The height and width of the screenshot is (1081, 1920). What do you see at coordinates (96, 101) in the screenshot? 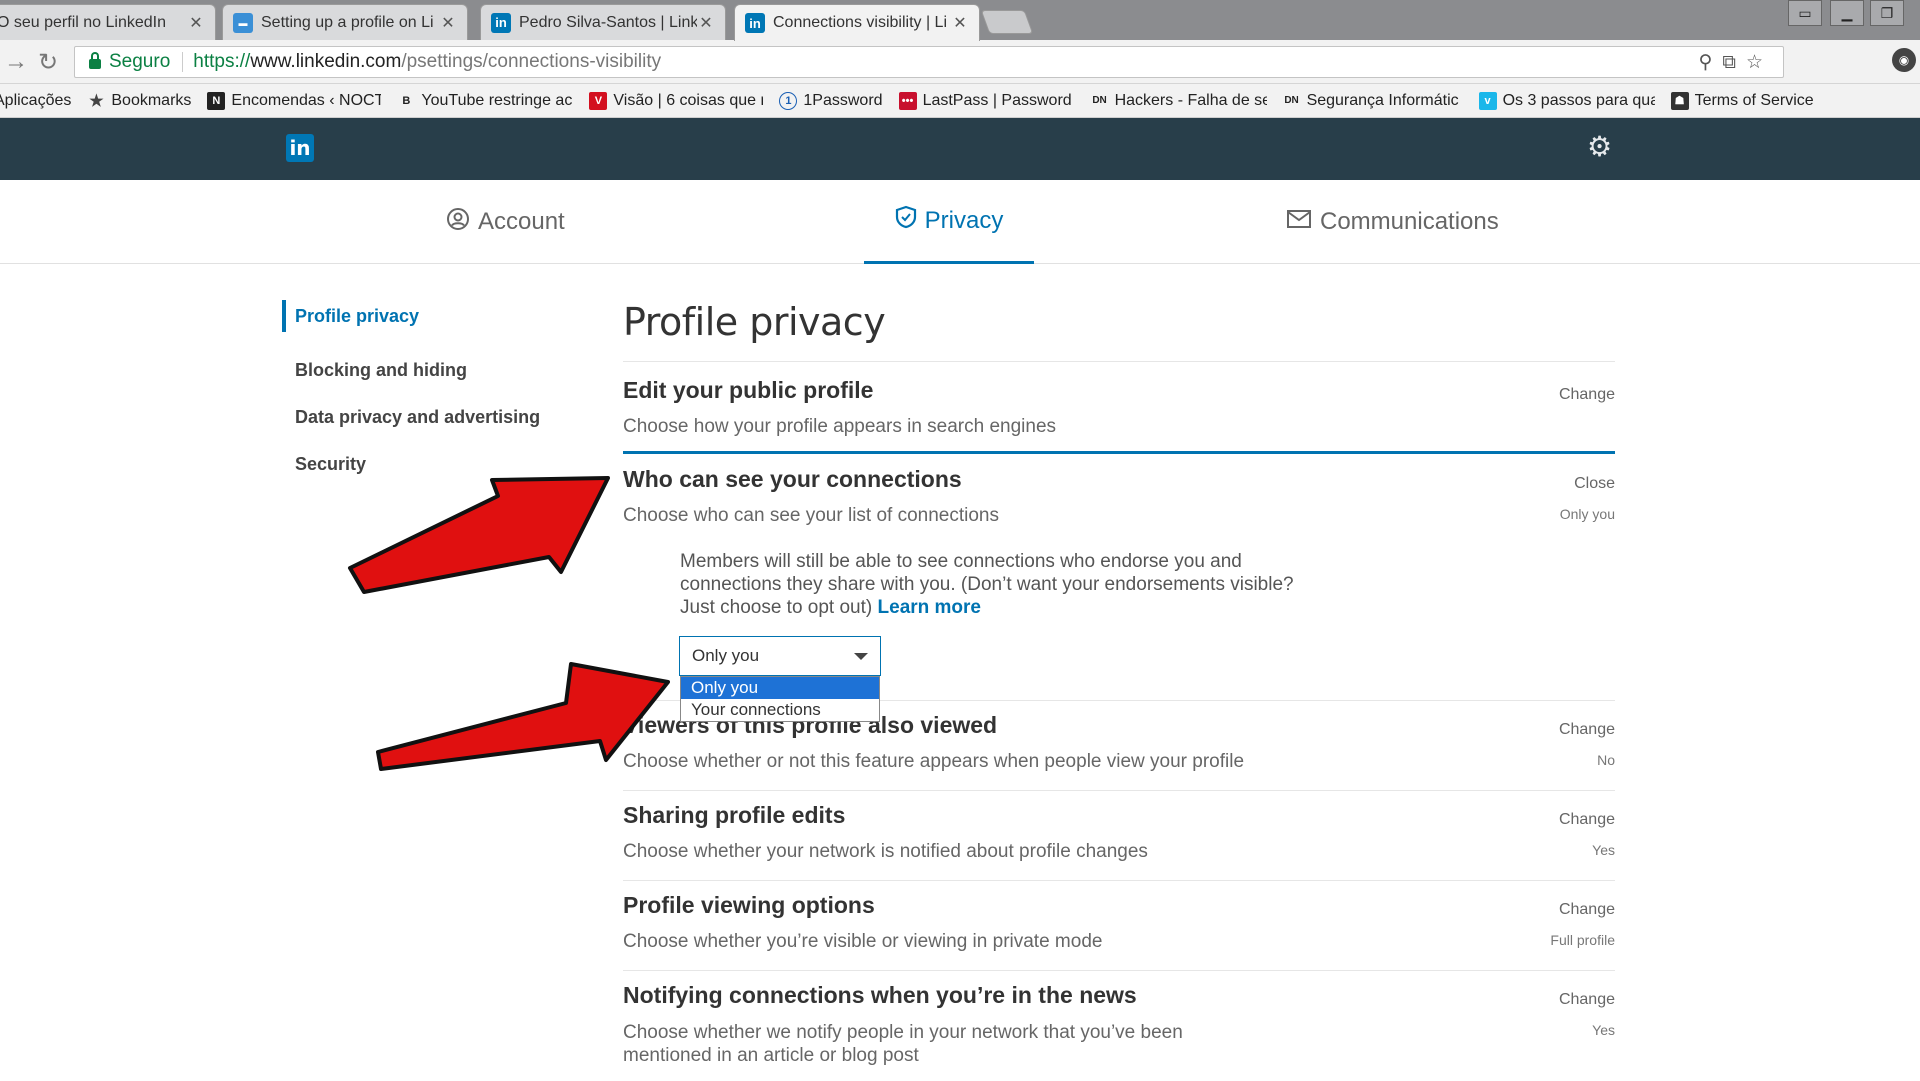
I see `star-icon: ★` at bounding box center [96, 101].